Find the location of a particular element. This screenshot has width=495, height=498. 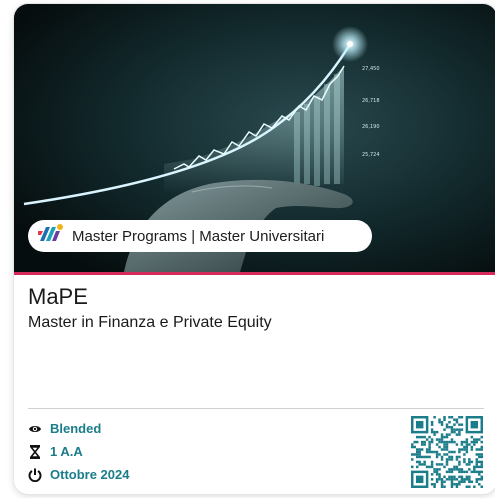

info-start: Ottobre 2024 is located at coordinates (78, 474).